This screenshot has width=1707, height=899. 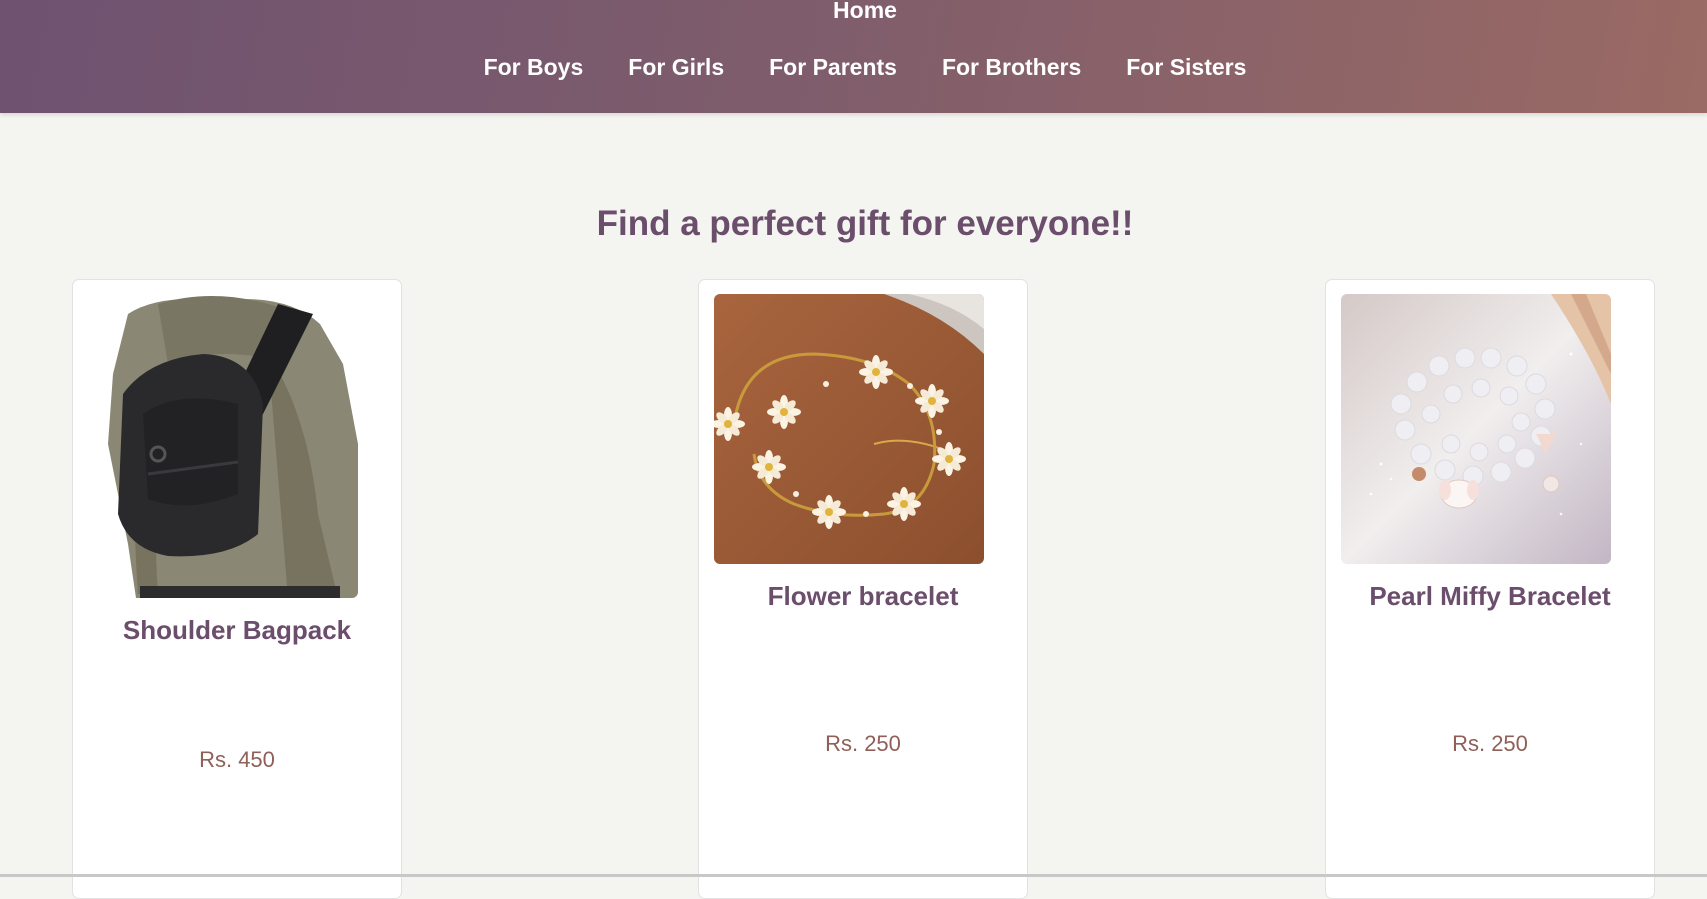 What do you see at coordinates (1476, 429) in the screenshot?
I see `pearl-bracelet-photo-icon` at bounding box center [1476, 429].